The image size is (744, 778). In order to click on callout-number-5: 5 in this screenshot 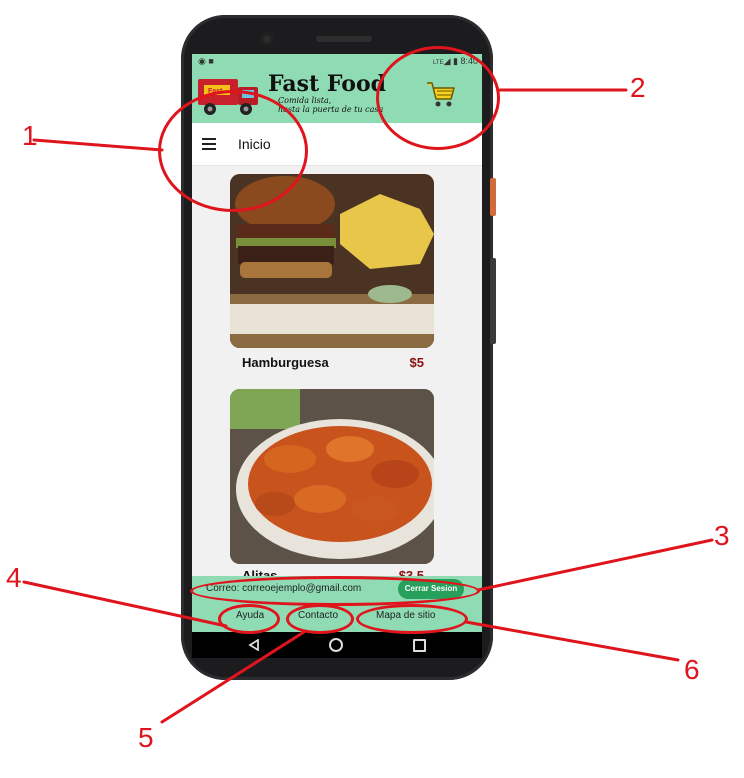, I will do `click(146, 737)`.